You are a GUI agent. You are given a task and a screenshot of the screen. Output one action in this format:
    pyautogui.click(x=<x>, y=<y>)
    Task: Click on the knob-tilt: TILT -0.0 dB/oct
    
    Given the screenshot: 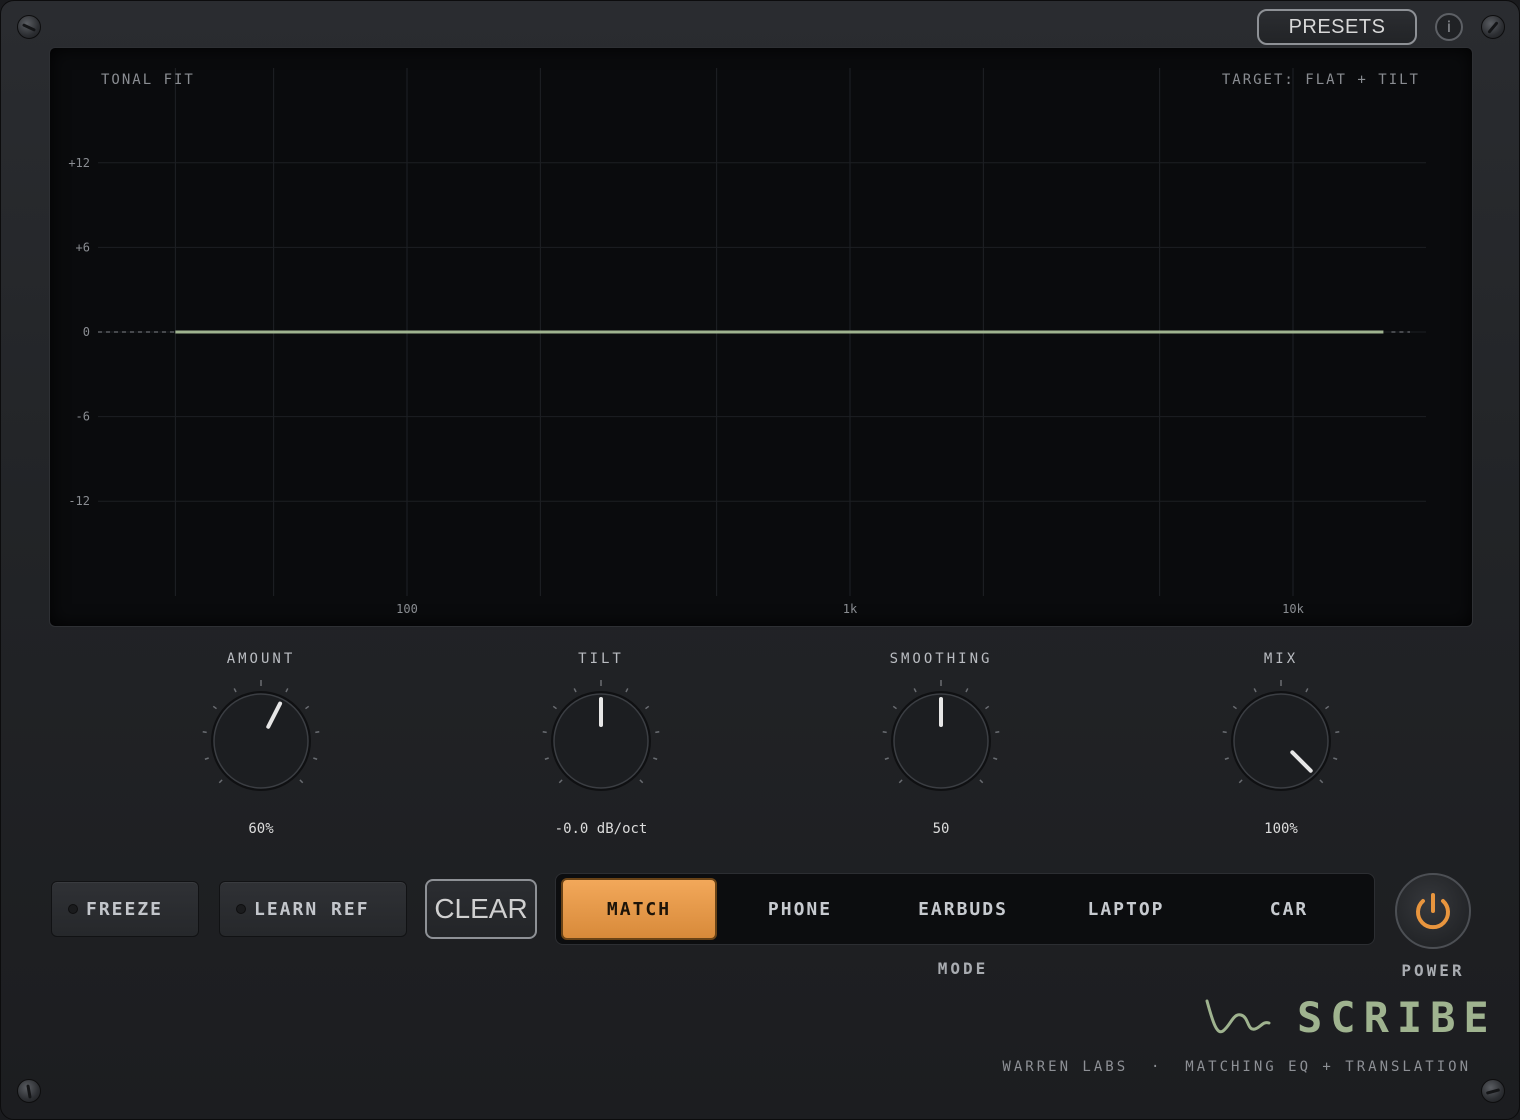 What is the action you would take?
    pyautogui.click(x=601, y=744)
    